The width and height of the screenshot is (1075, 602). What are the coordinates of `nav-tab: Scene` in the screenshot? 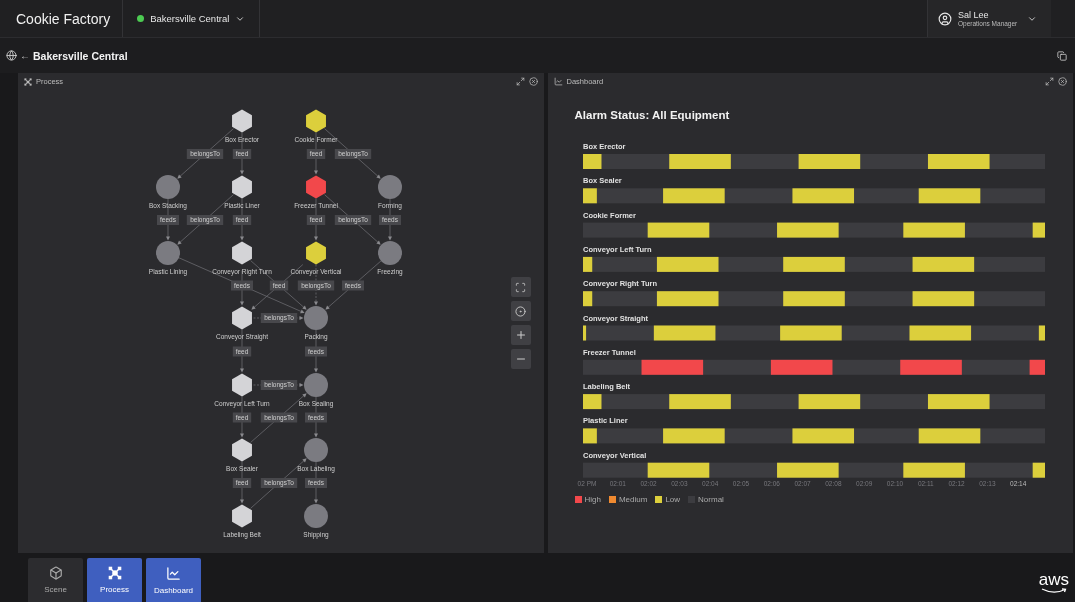 It's located at (55, 580).